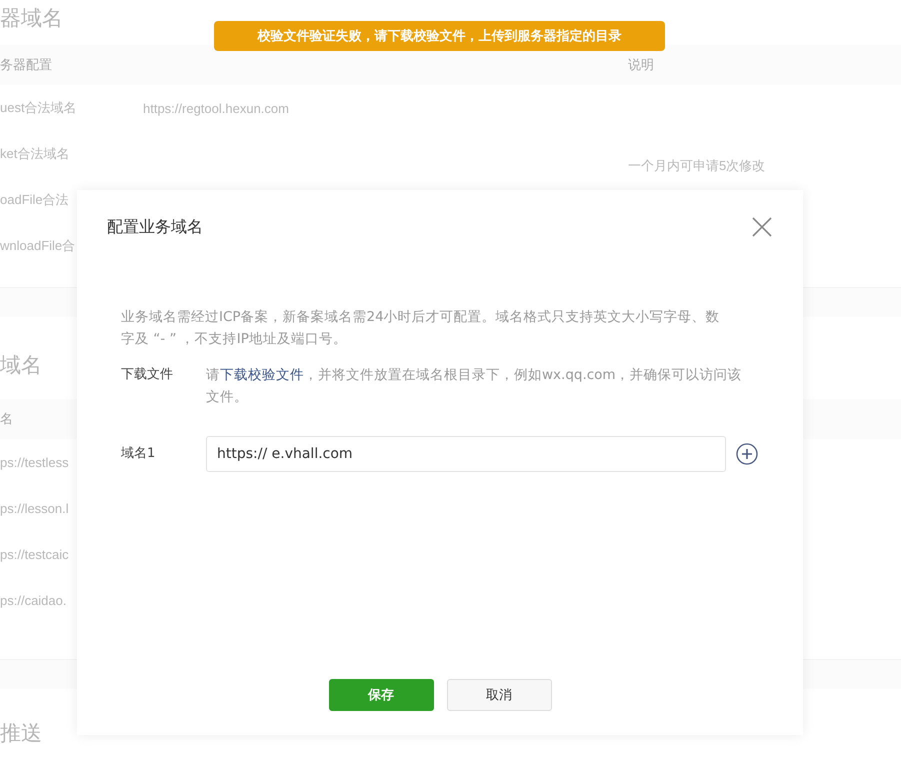 This screenshot has height=759, width=901. I want to click on close-icon, so click(762, 227).